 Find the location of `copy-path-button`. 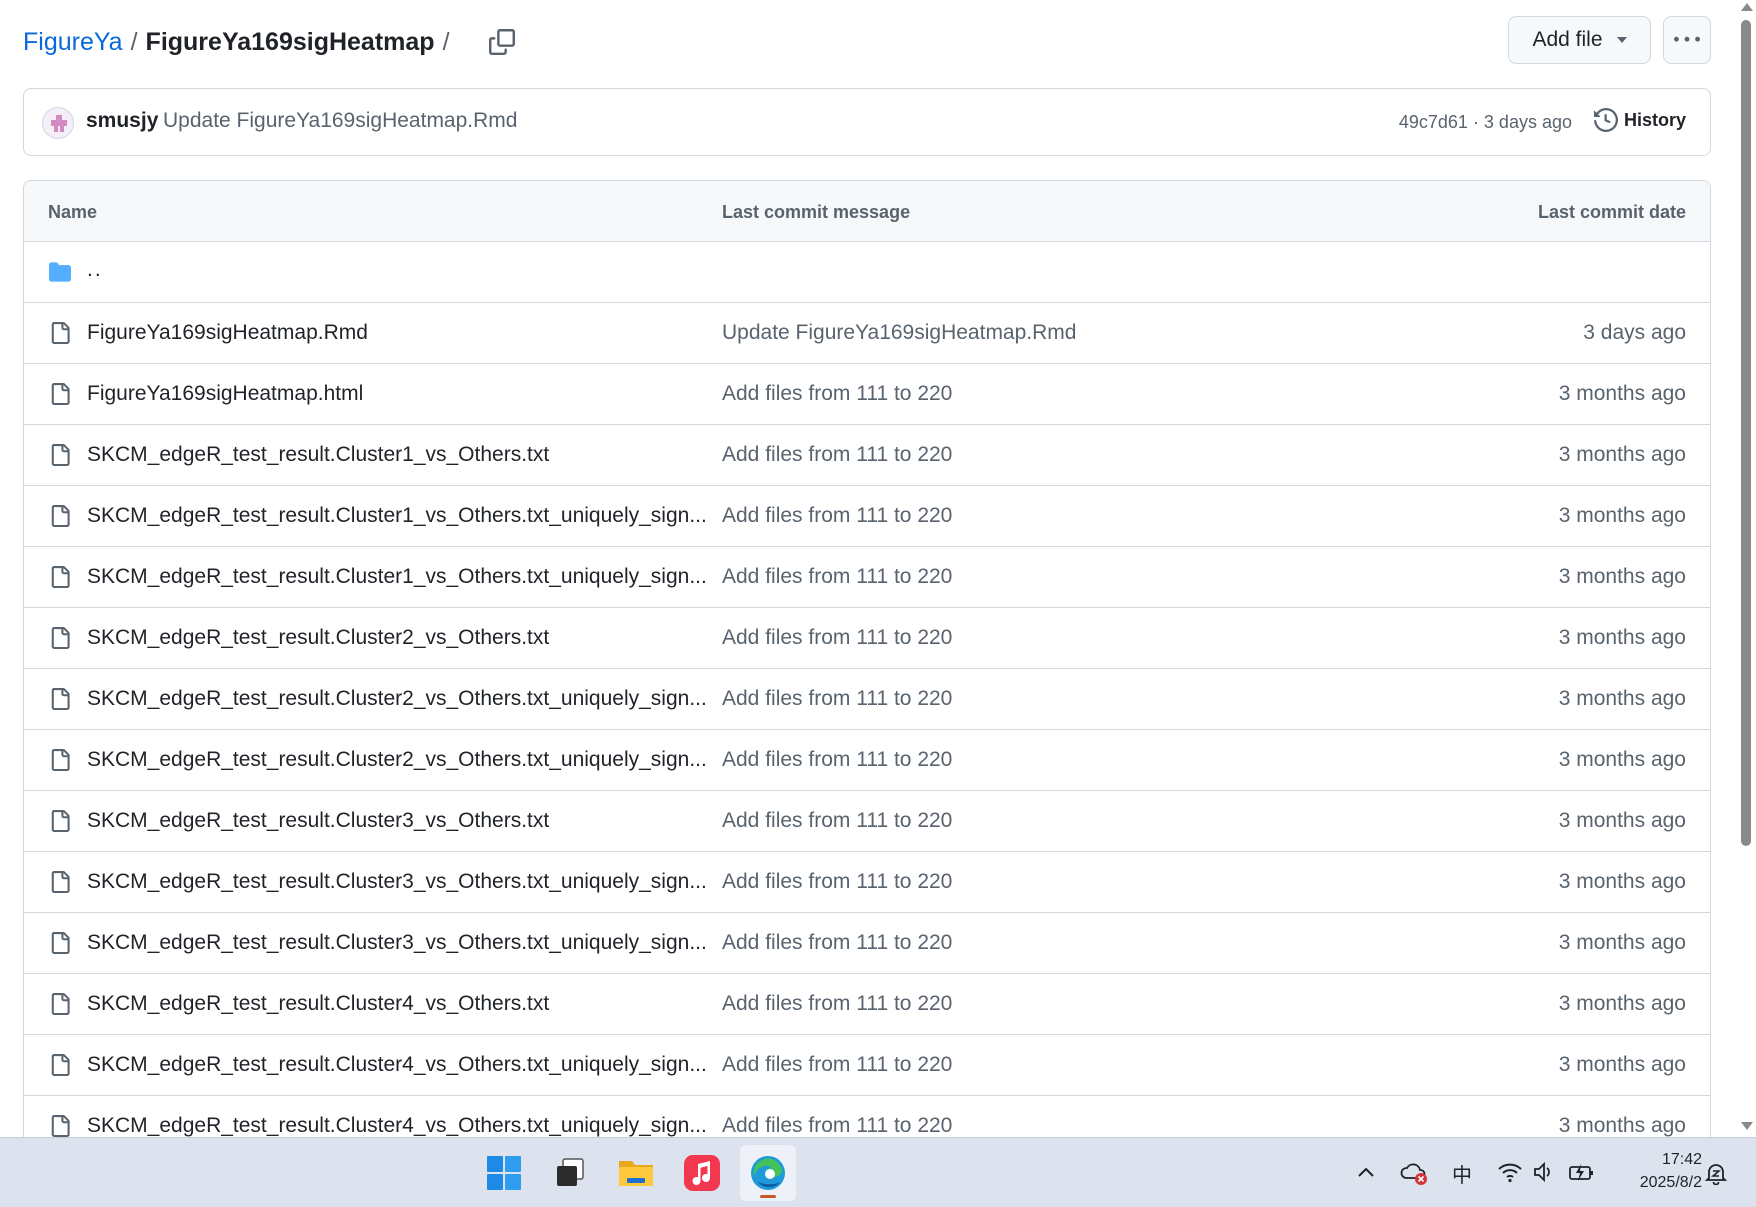

copy-path-button is located at coordinates (502, 42).